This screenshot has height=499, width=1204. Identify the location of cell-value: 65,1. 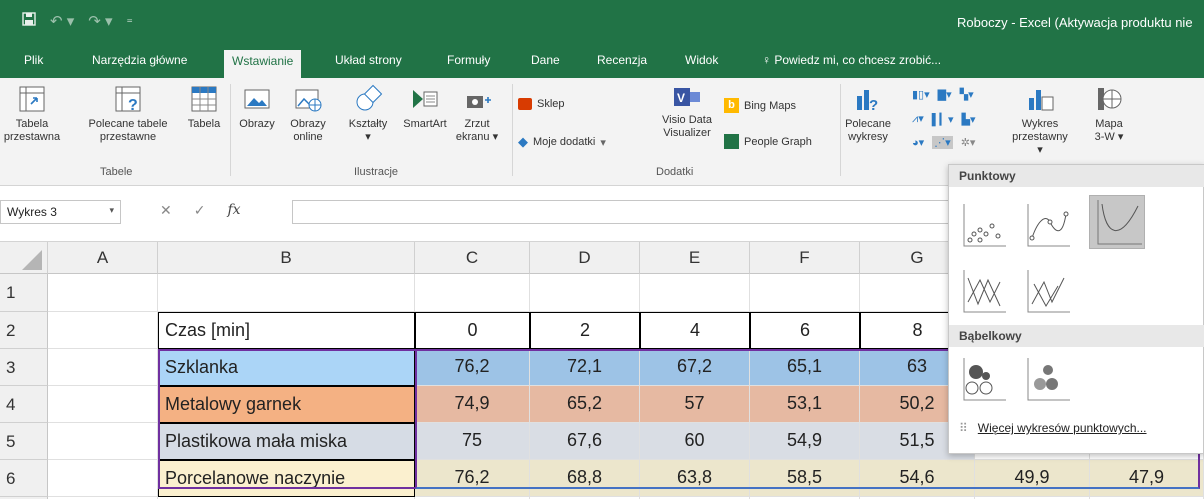
(805, 367).